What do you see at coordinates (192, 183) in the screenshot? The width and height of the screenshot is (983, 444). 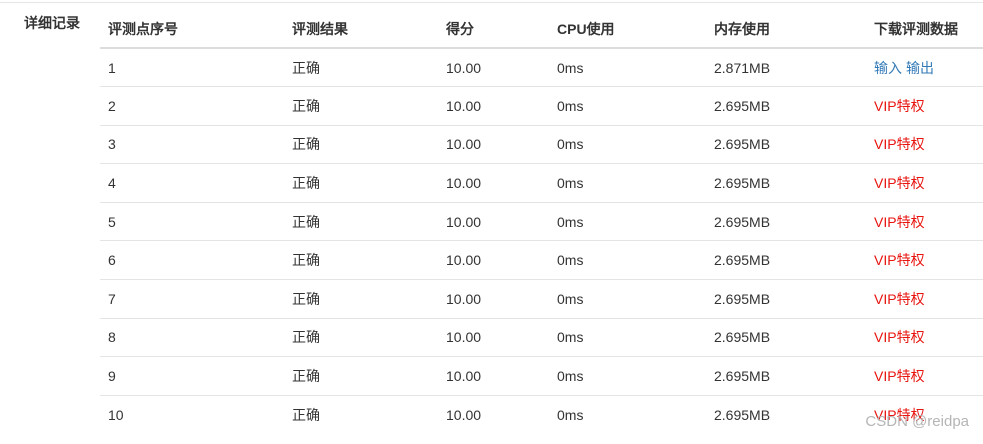 I see `cell-index: 4` at bounding box center [192, 183].